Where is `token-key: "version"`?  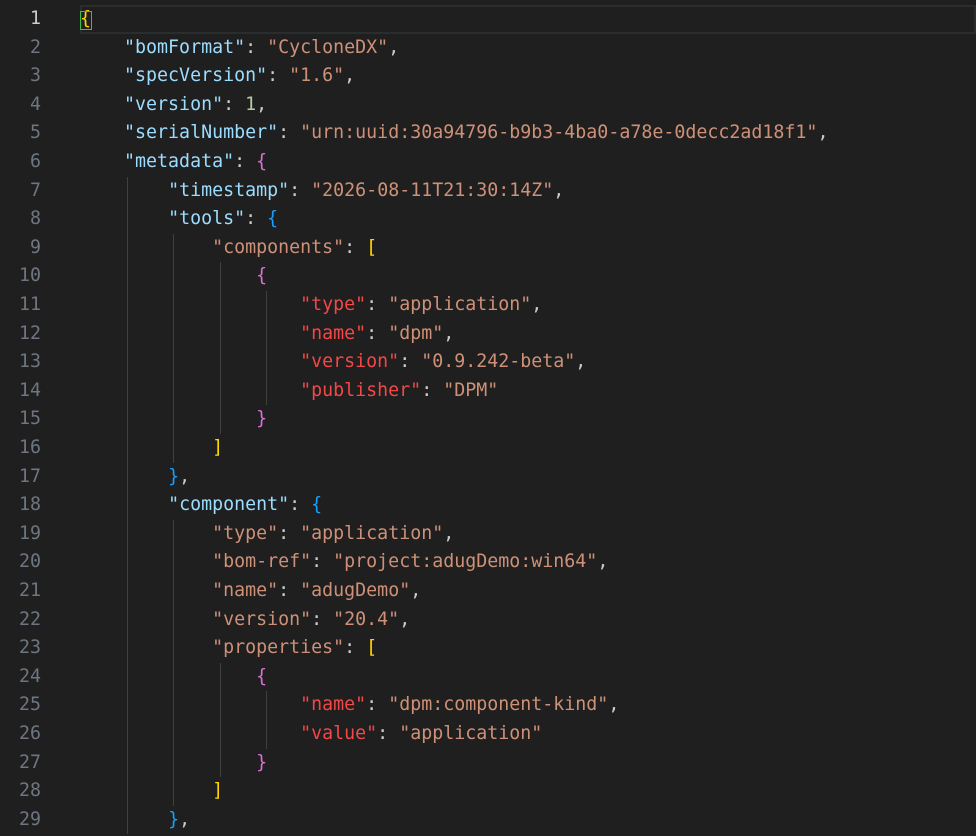 token-key: "version" is located at coordinates (174, 104).